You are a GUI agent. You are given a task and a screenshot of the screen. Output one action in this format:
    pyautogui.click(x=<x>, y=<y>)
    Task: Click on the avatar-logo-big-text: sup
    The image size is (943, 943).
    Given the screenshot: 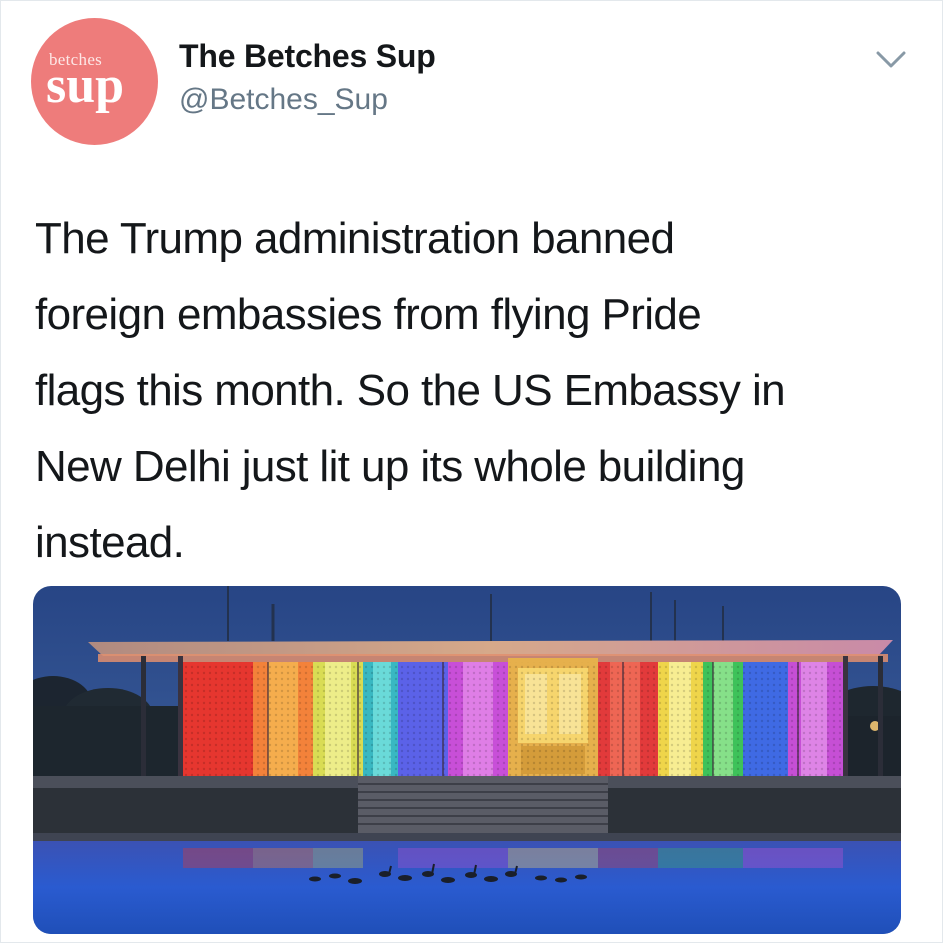 What is the action you would take?
    pyautogui.click(x=85, y=85)
    